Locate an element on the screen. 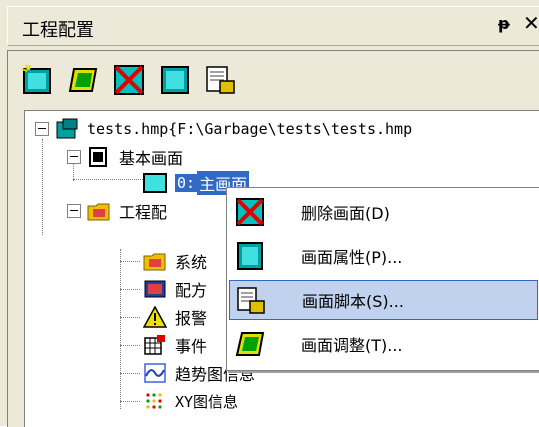 The width and height of the screenshot is (539, 427). pin-icon: ᵽ is located at coordinates (504, 23).